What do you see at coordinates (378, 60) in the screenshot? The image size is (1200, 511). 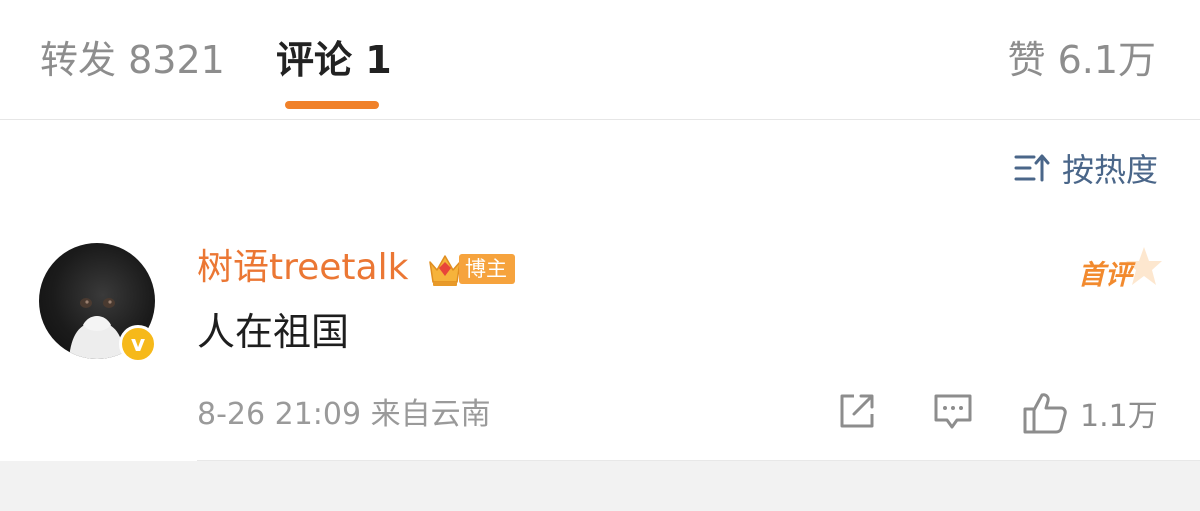 I see `tab-comment-count: 1` at bounding box center [378, 60].